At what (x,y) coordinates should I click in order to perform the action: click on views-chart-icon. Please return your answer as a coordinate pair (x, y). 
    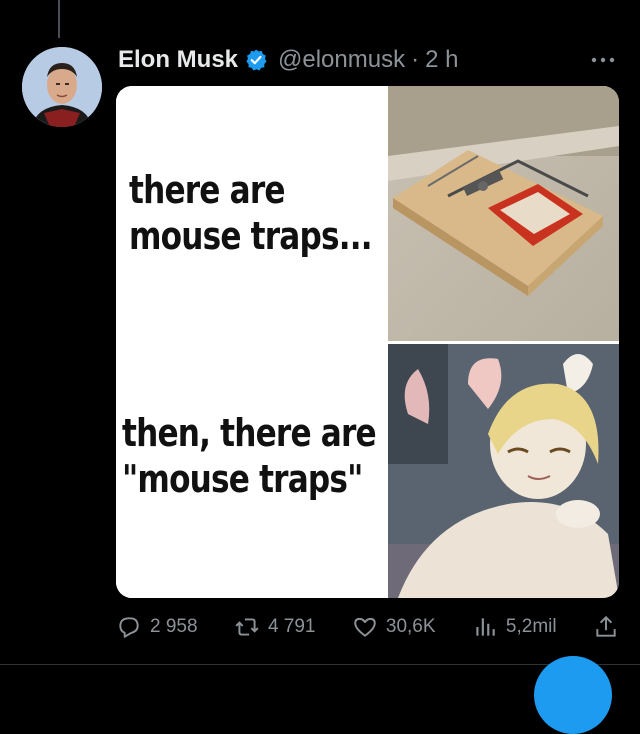
    Looking at the image, I should click on (485, 627).